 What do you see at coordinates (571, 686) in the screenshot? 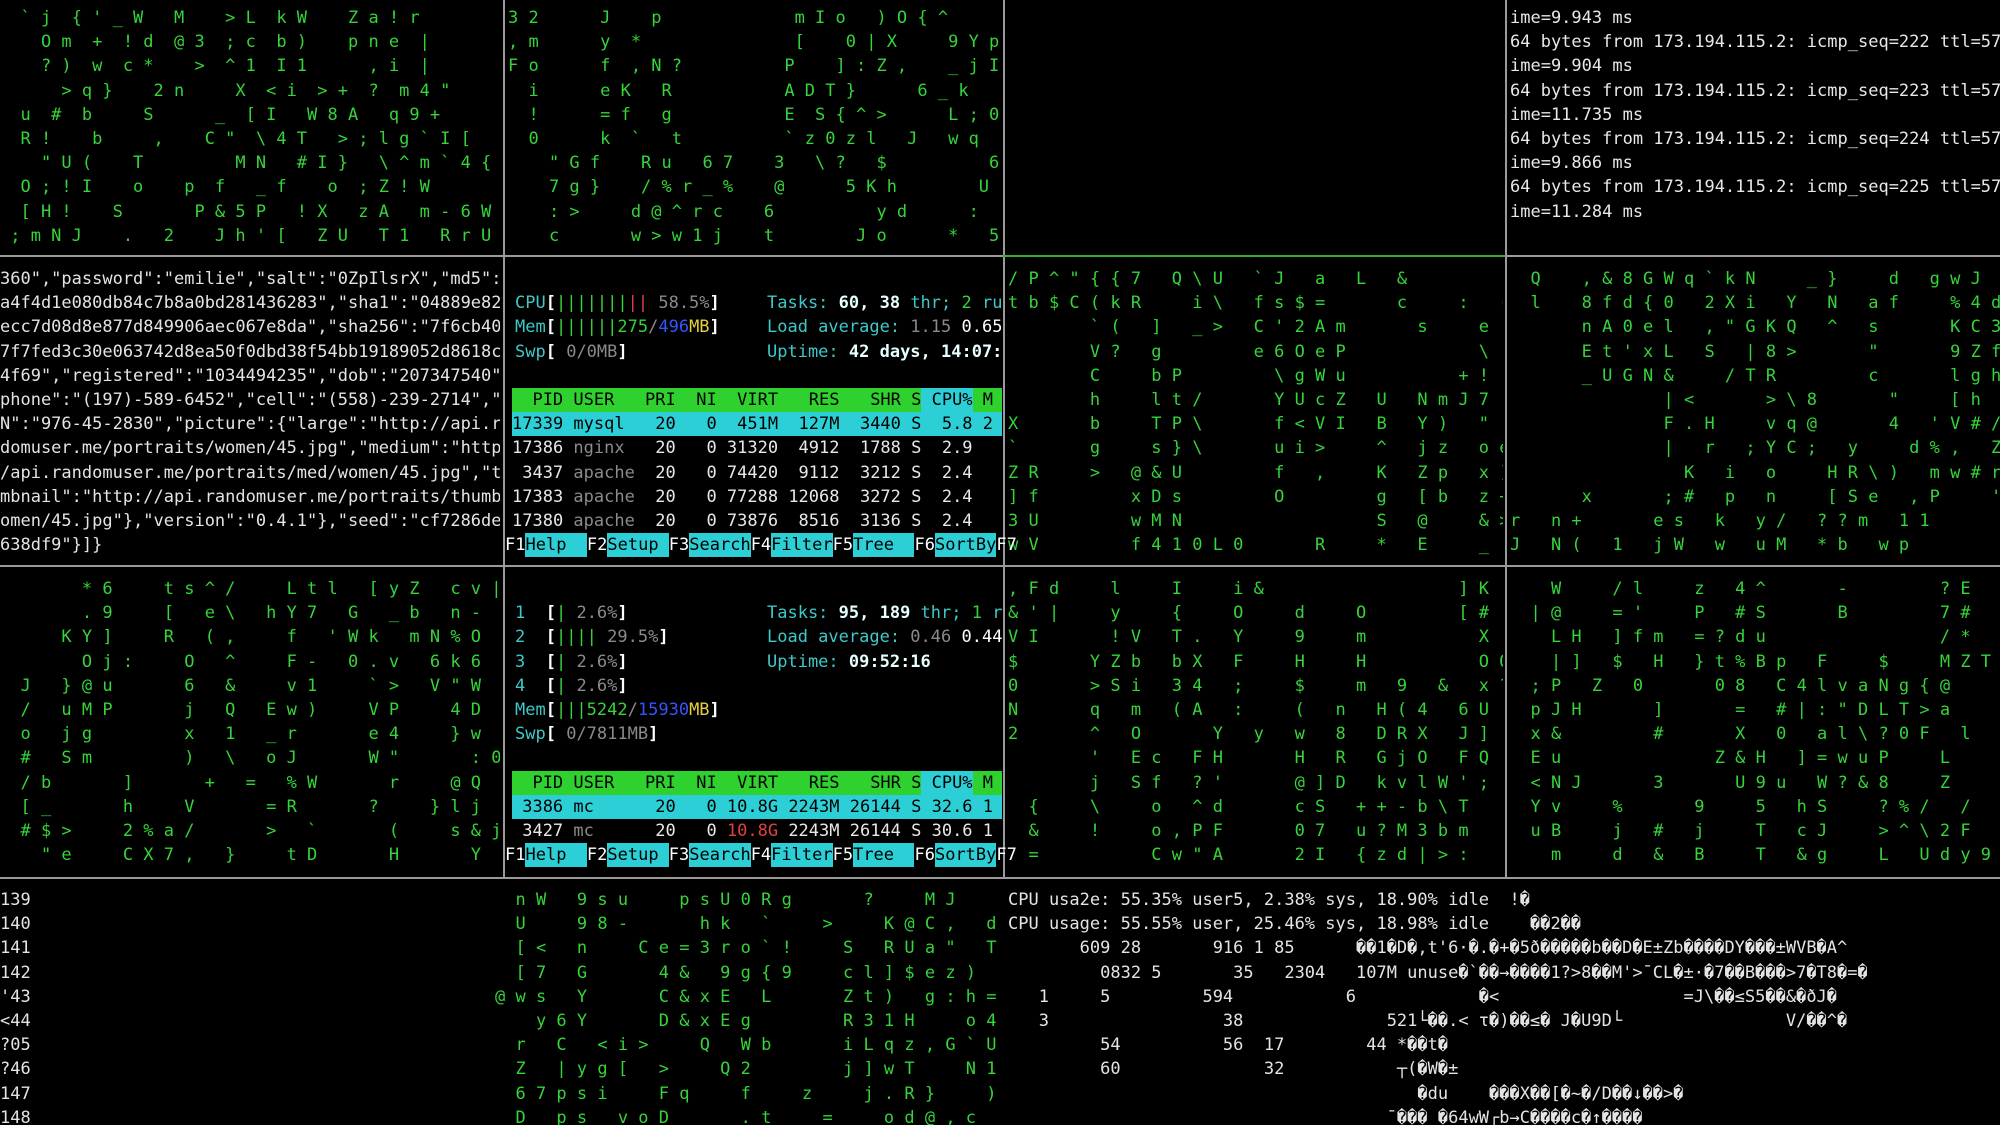
I see `meter-4: 4 [| 2.6%]` at bounding box center [571, 686].